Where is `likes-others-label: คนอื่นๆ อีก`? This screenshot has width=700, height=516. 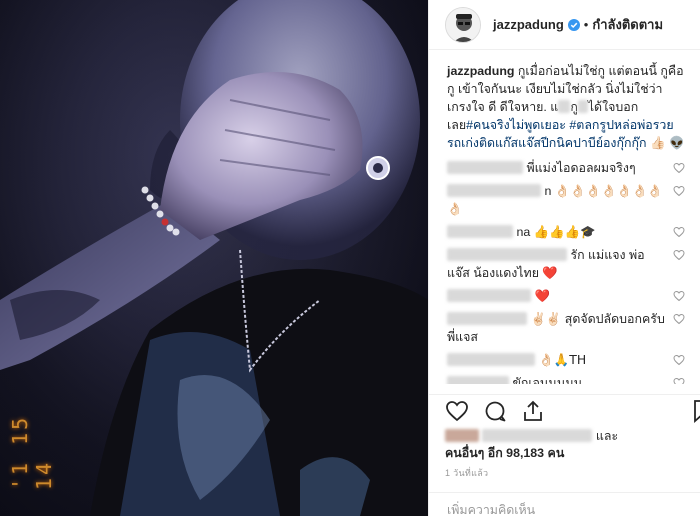 likes-others-label: คนอื่นๆ อีก is located at coordinates (474, 453).